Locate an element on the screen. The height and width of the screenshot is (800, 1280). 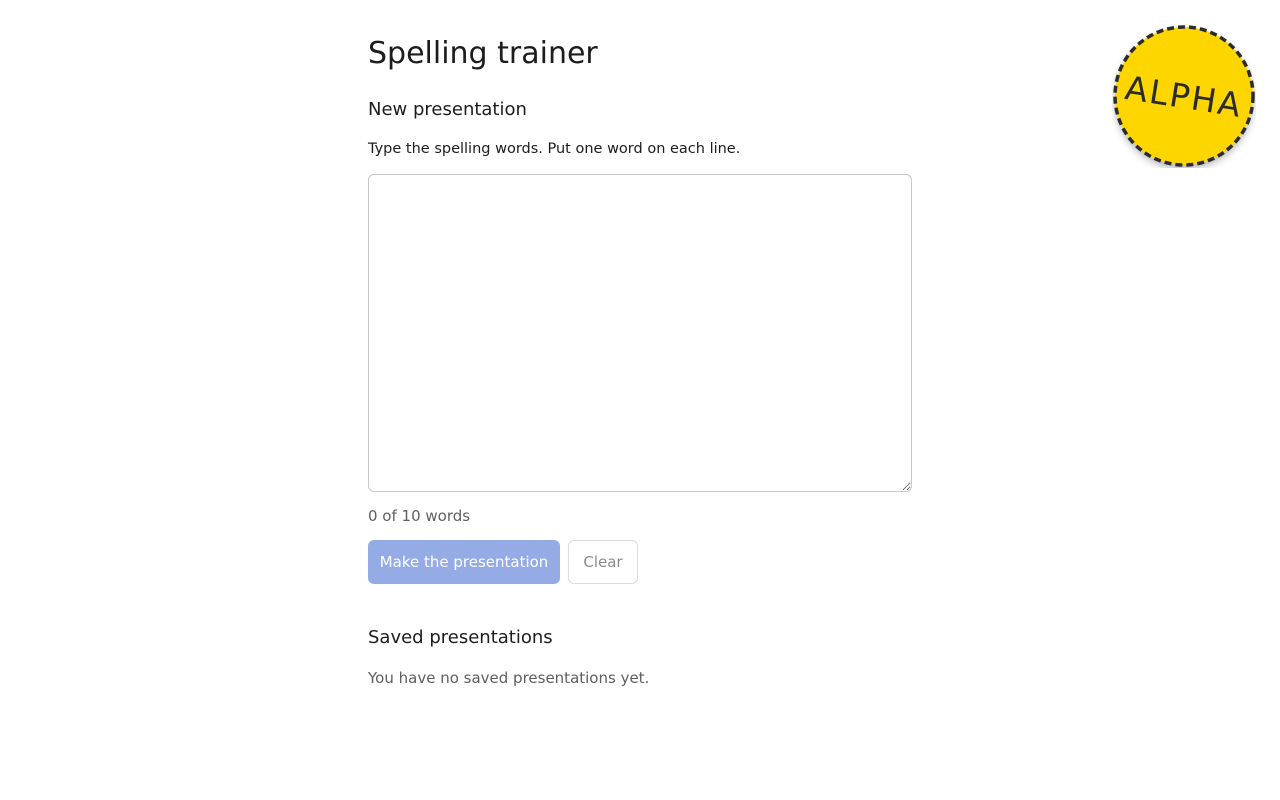
alpha-badge: ALPHA is located at coordinates (1184, 96).